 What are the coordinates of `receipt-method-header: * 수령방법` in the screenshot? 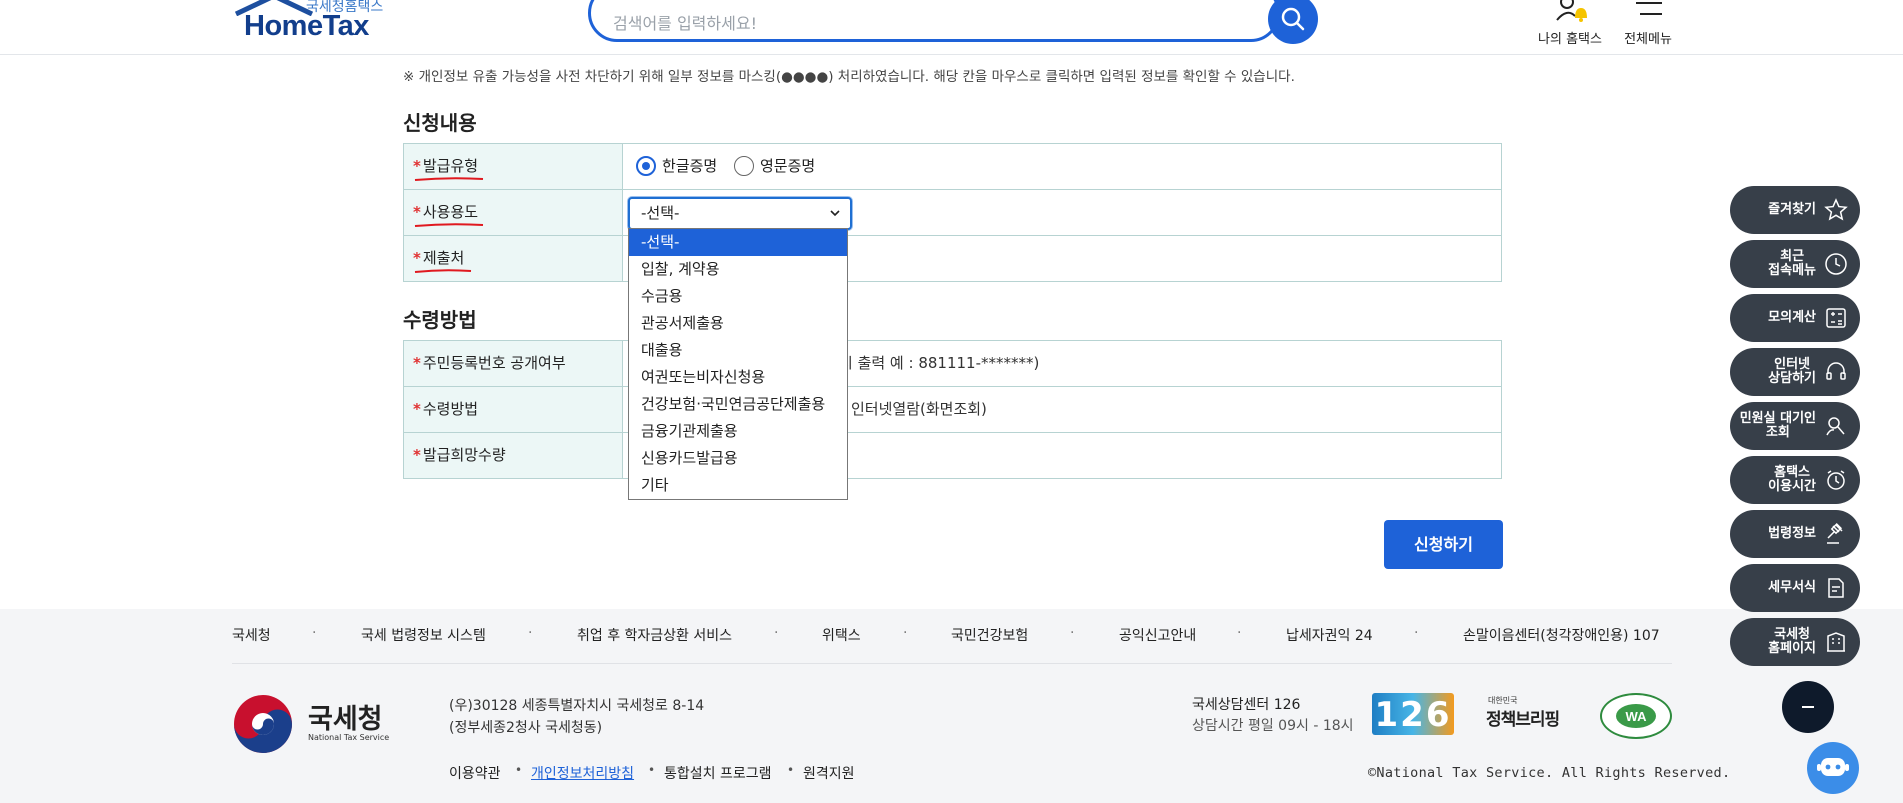 It's located at (513, 409).